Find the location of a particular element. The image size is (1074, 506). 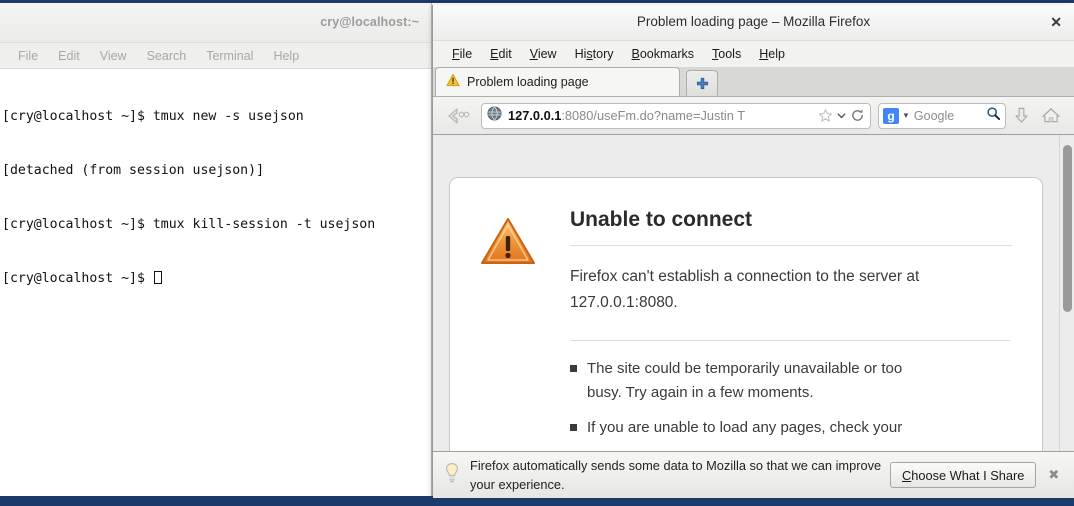

menu-edit: Edit is located at coordinates (501, 54).